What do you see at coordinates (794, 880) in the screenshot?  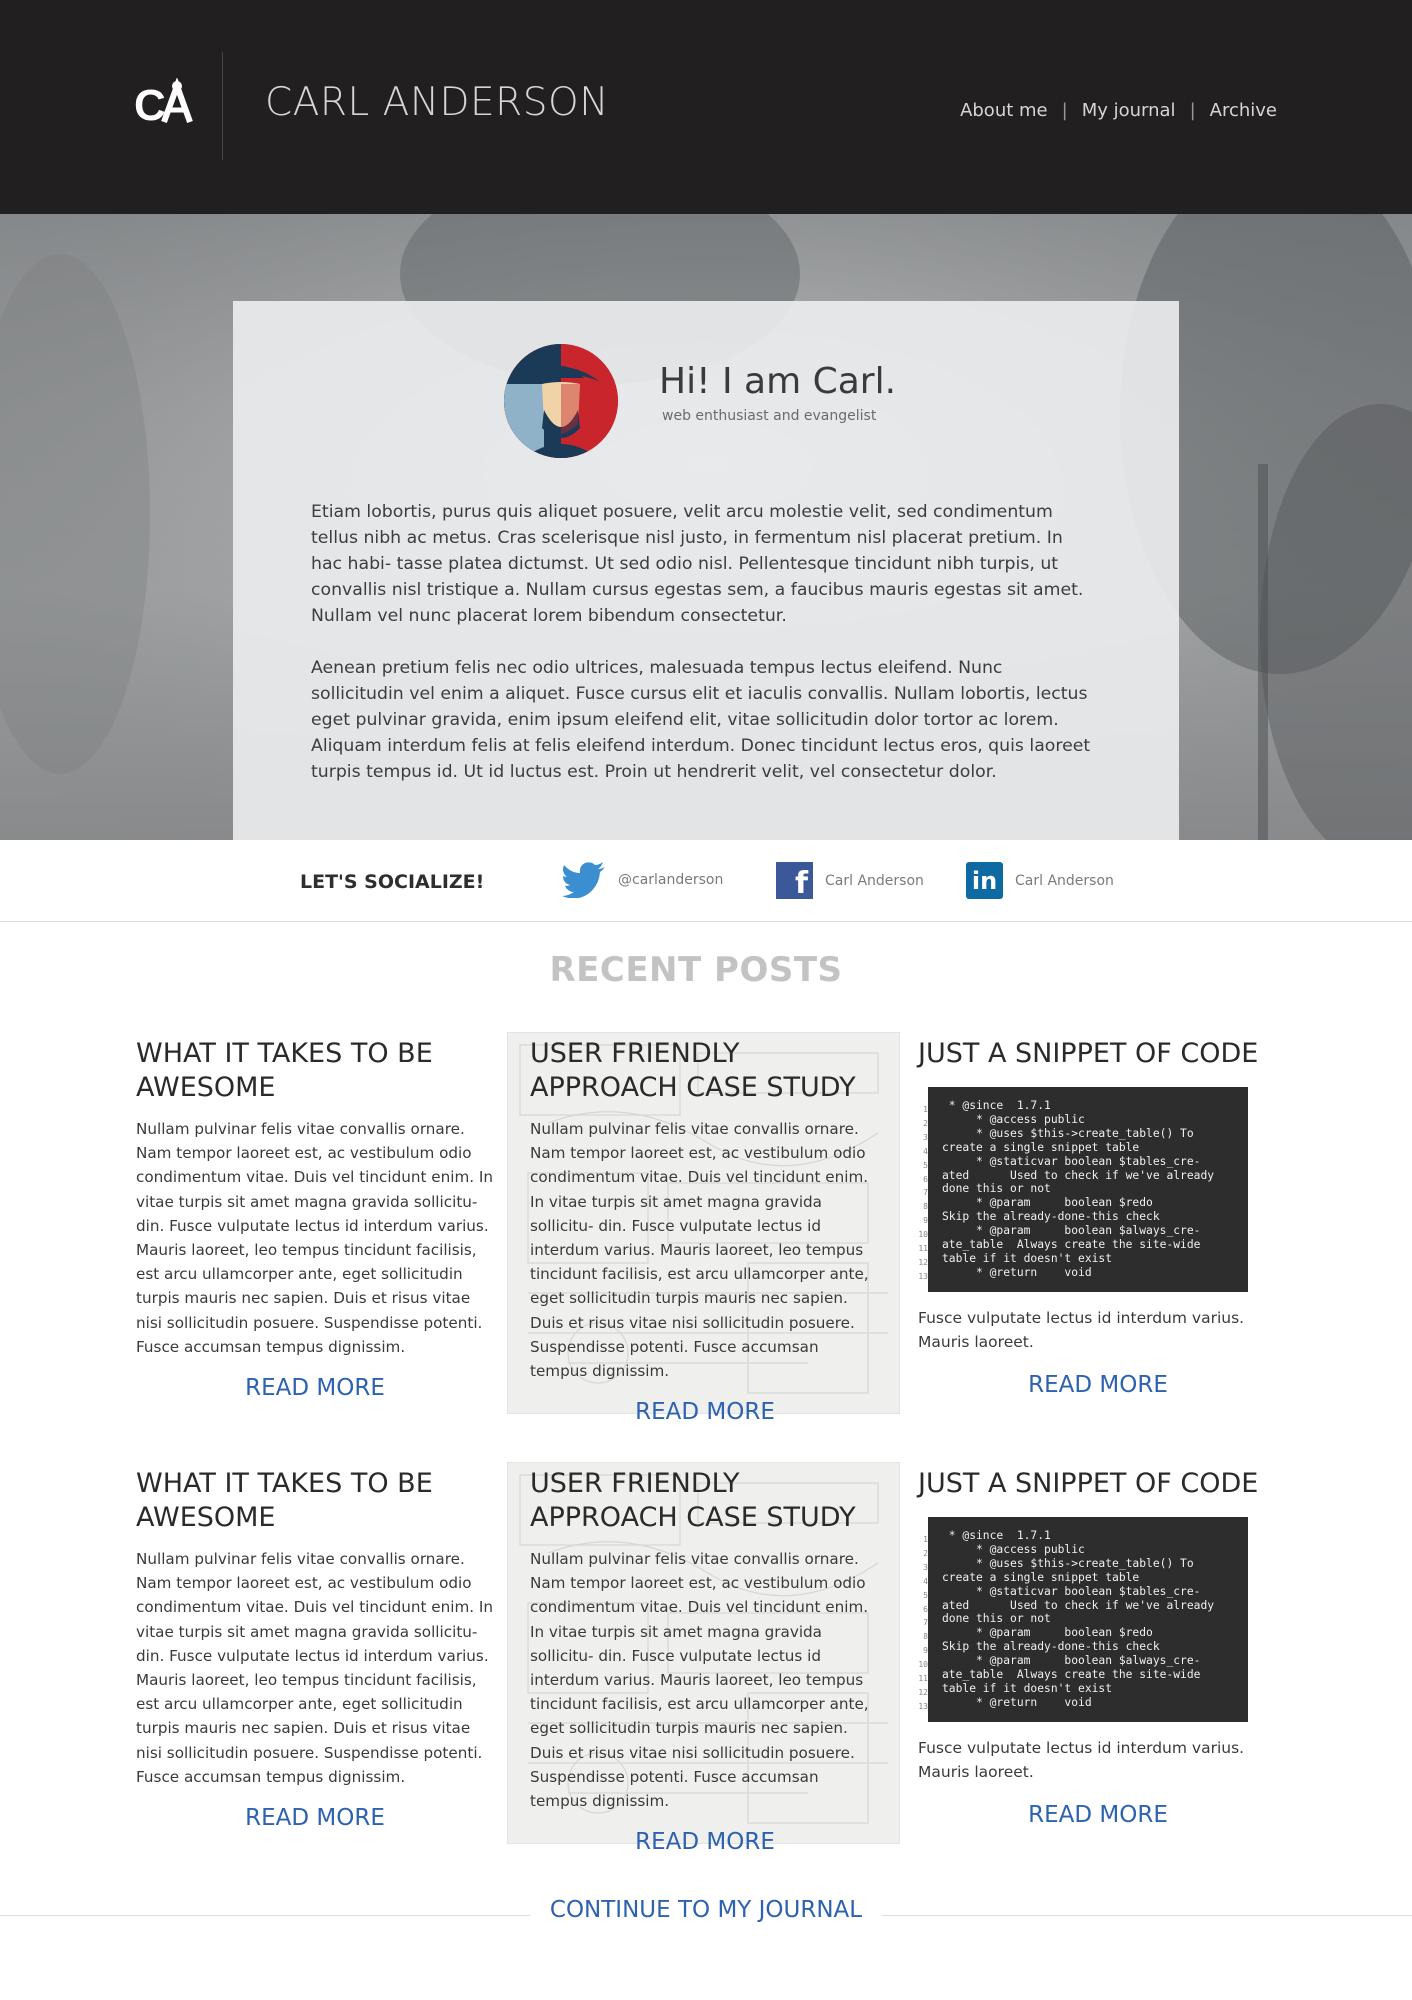 I see `facebook-icon: f` at bounding box center [794, 880].